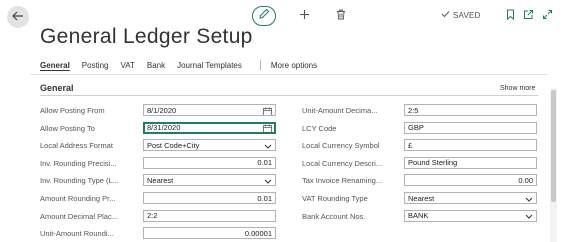 This screenshot has height=242, width=588. What do you see at coordinates (289, 74) in the screenshot?
I see `tabs-divider-line` at bounding box center [289, 74].